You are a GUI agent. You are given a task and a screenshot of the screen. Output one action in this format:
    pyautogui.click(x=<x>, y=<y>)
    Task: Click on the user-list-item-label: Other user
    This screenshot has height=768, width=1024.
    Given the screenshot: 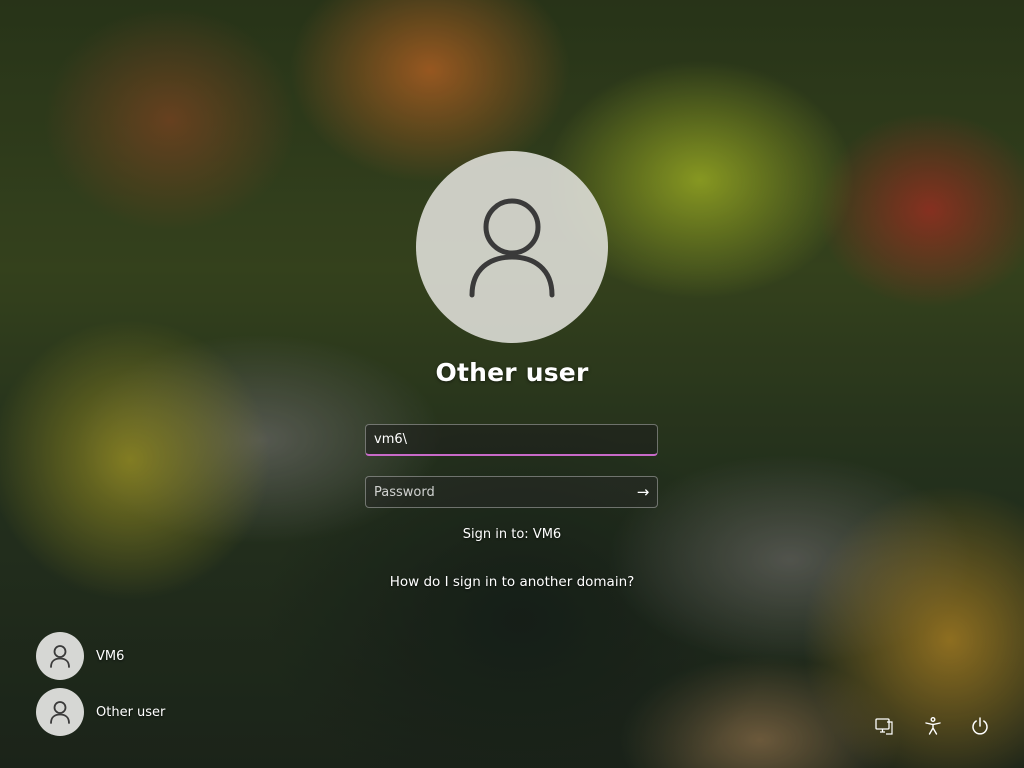 What is the action you would take?
    pyautogui.click(x=131, y=712)
    